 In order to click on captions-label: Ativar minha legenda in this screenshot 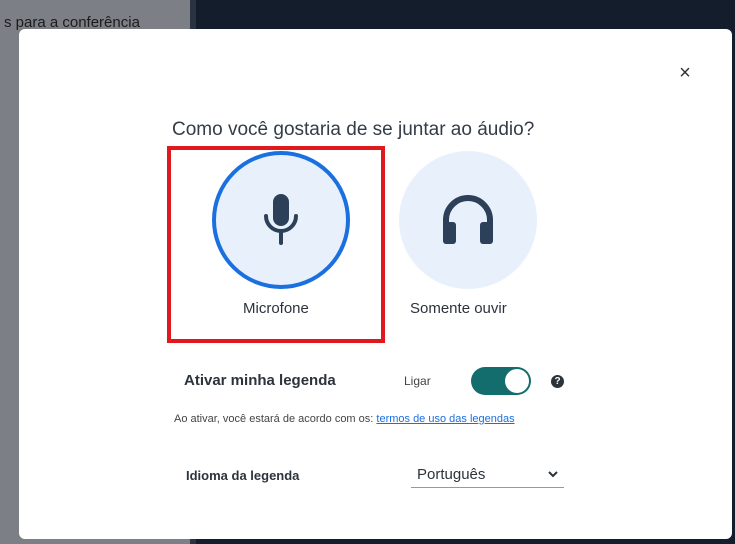, I will do `click(260, 380)`.